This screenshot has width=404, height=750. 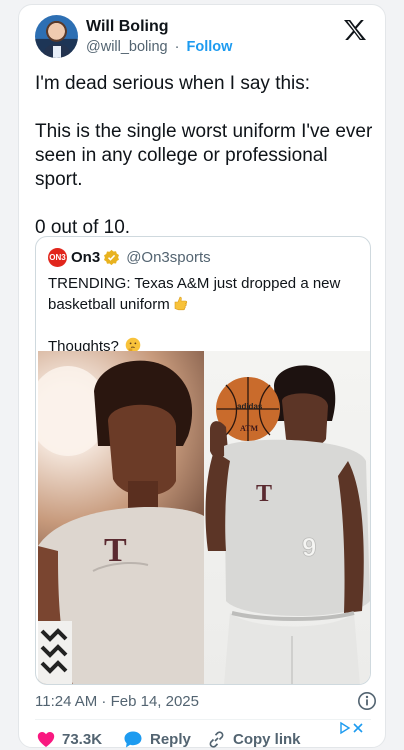 What do you see at coordinates (82, 739) in the screenshot?
I see `like-count: 73.3K` at bounding box center [82, 739].